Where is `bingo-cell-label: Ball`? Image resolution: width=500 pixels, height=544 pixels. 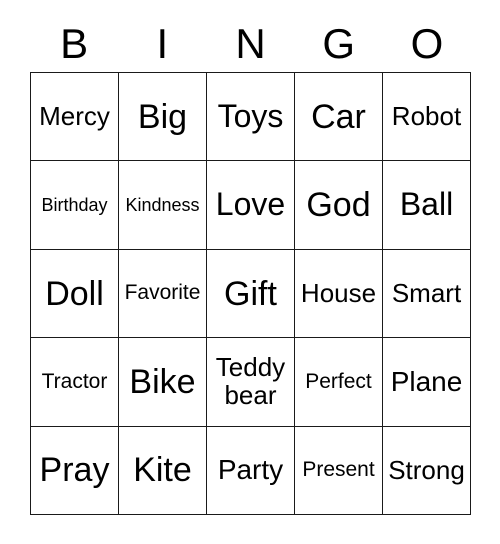
bingo-cell-label: Ball is located at coordinates (426, 204).